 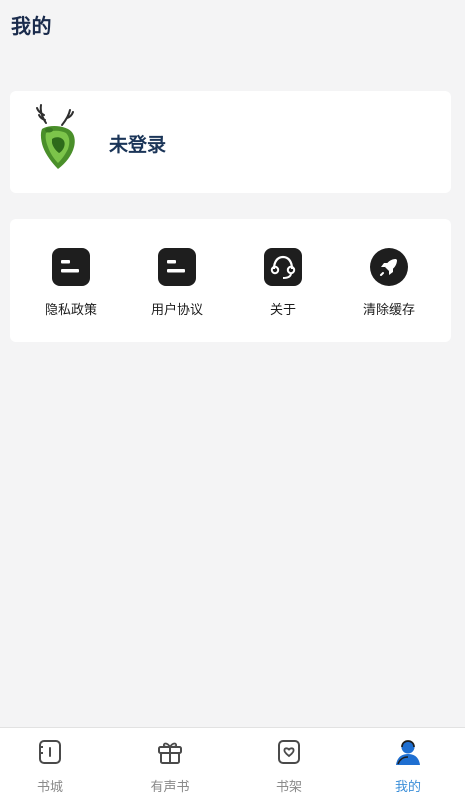 What do you see at coordinates (288, 787) in the screenshot?
I see `tab-label: 书架` at bounding box center [288, 787].